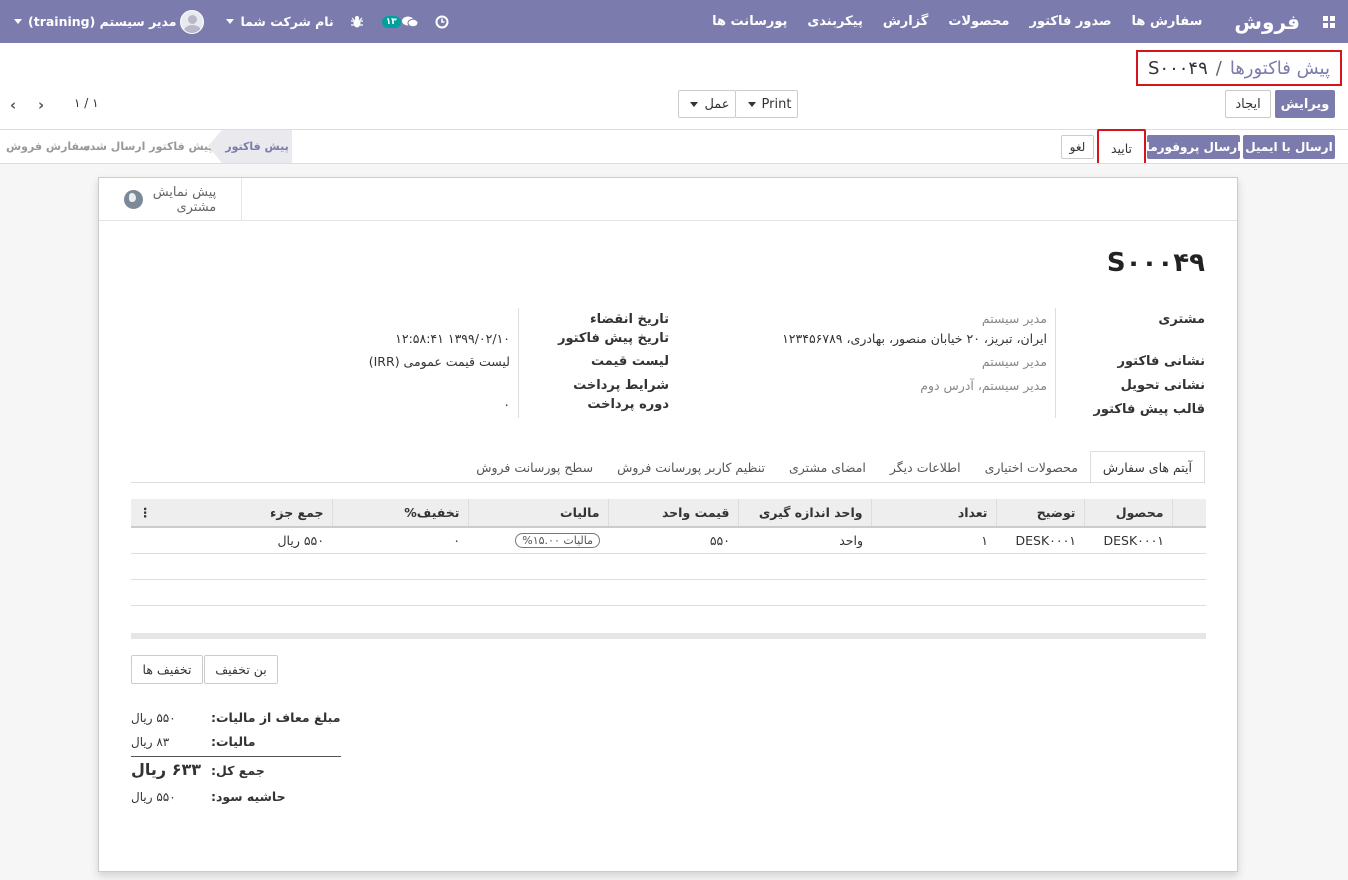 The image size is (1348, 880). I want to click on discounts-button: تخفیف ها, so click(167, 669).